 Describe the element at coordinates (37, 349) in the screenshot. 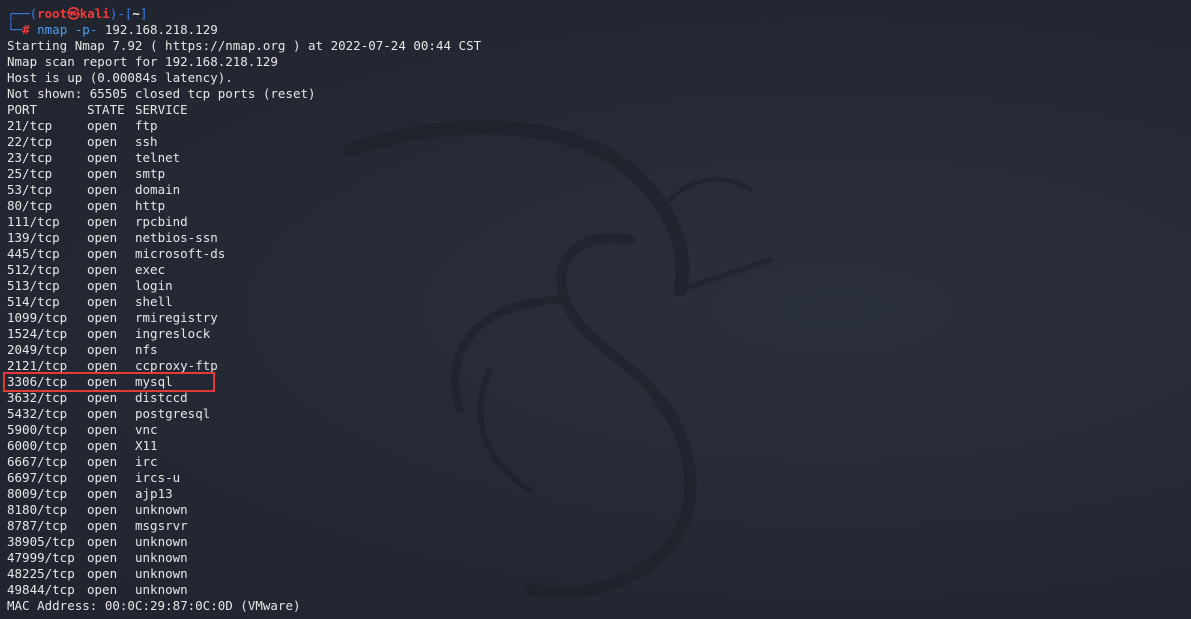

I see `port-cell: 2049/tcp` at that location.